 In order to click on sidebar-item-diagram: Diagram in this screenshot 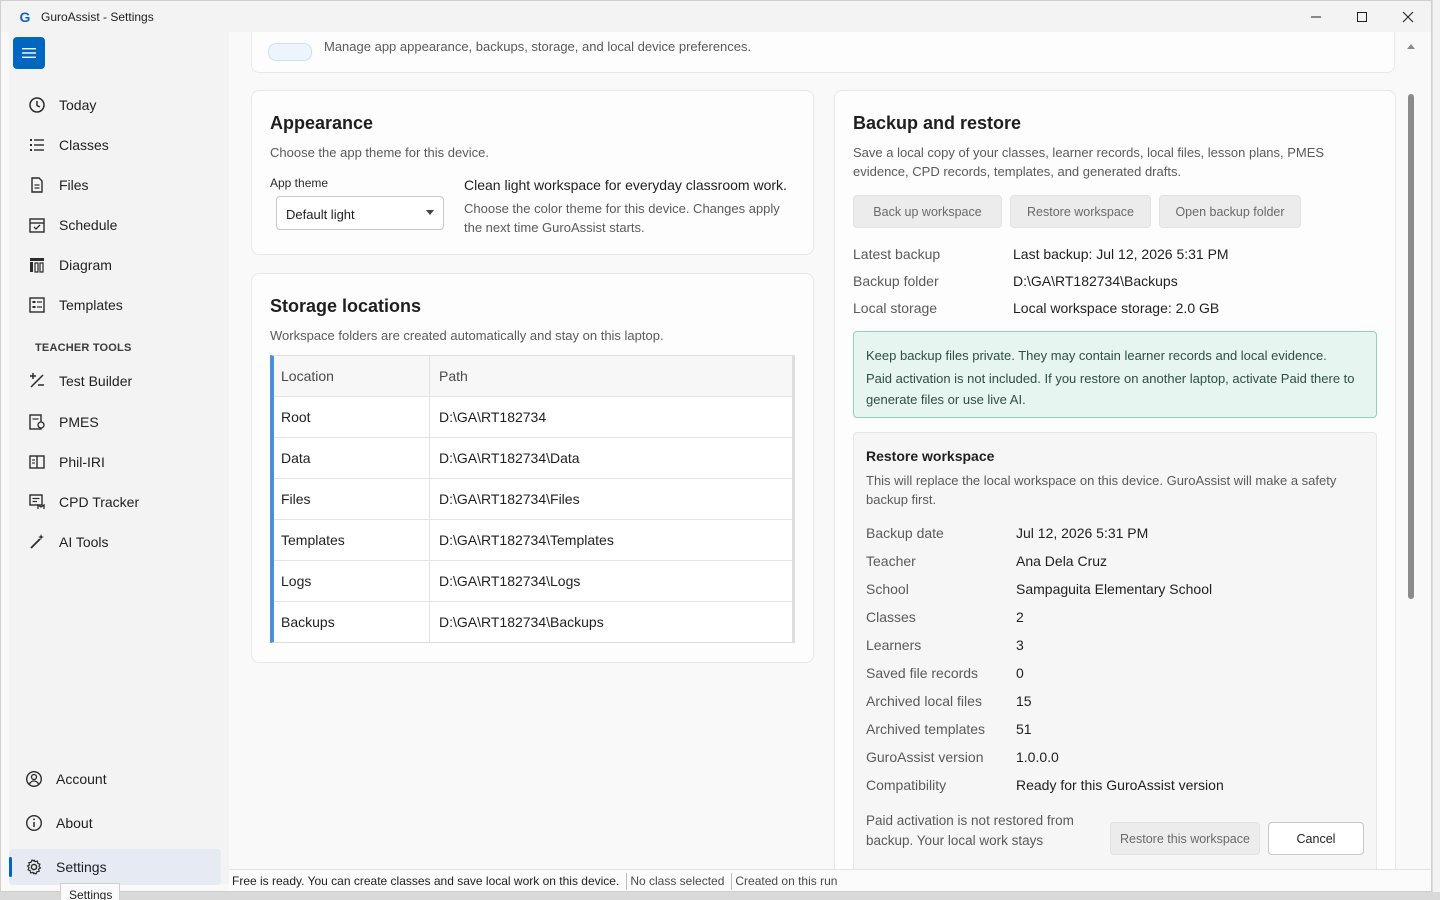, I will do `click(115, 265)`.